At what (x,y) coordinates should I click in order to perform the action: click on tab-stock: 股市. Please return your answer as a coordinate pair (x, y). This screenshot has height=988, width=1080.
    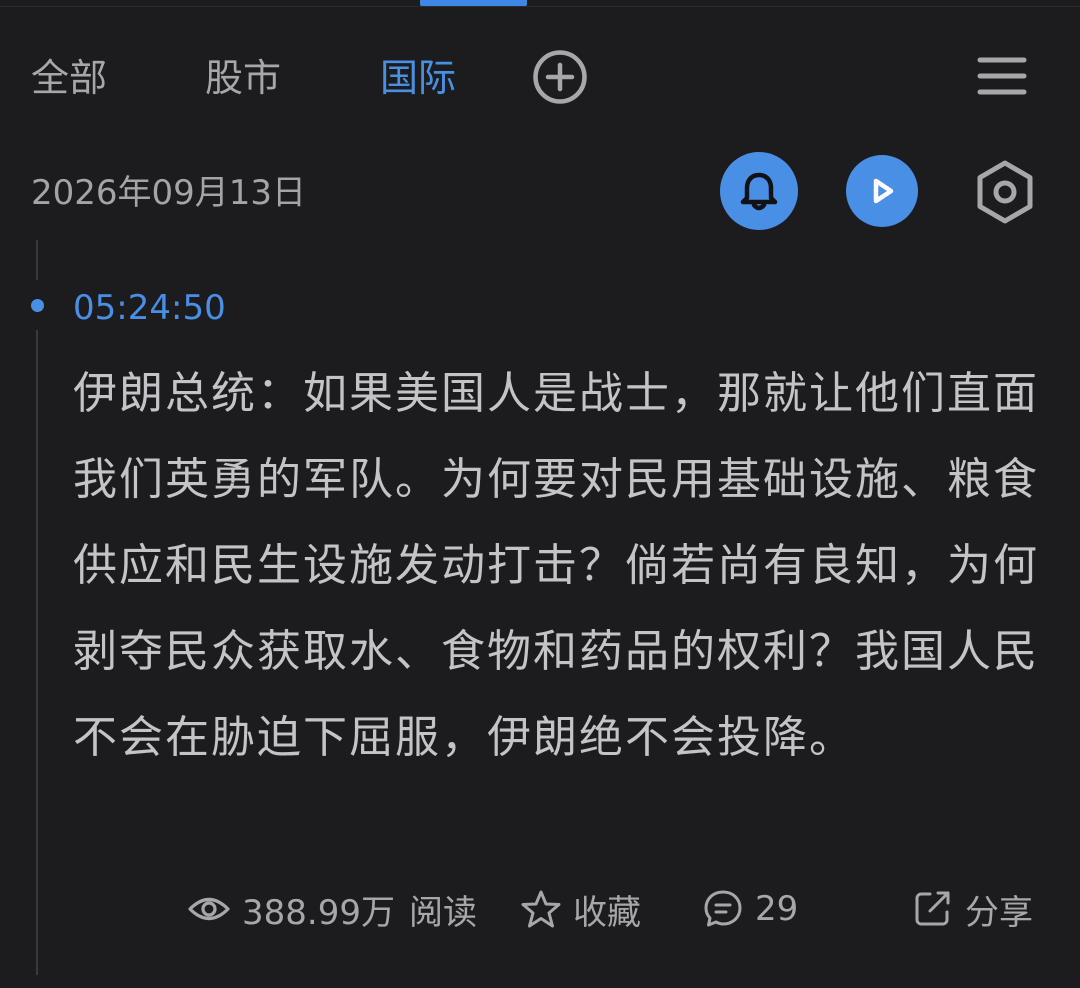
    Looking at the image, I should click on (243, 78).